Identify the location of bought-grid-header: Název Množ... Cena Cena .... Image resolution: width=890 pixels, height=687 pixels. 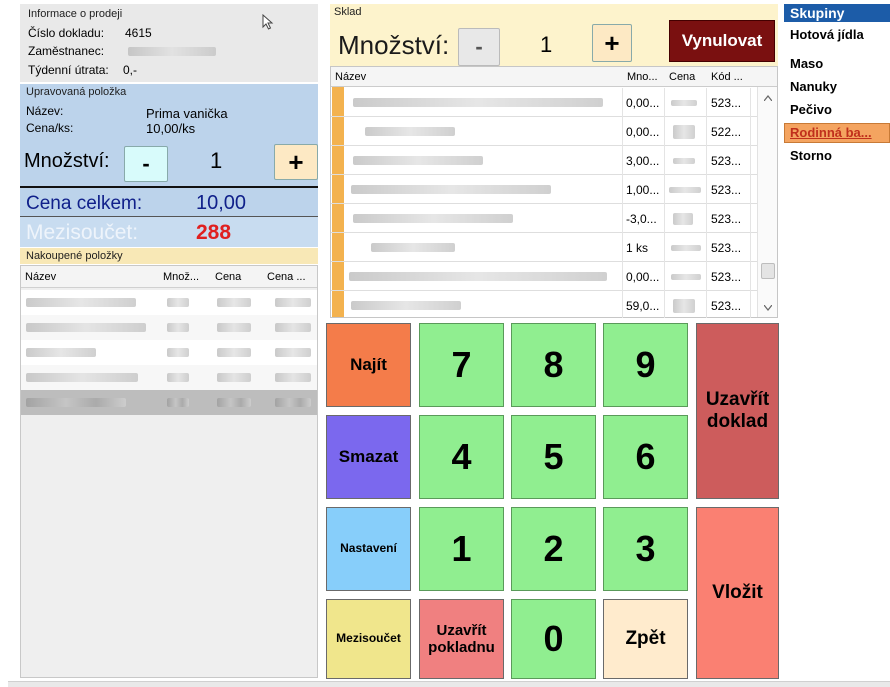
(169, 277).